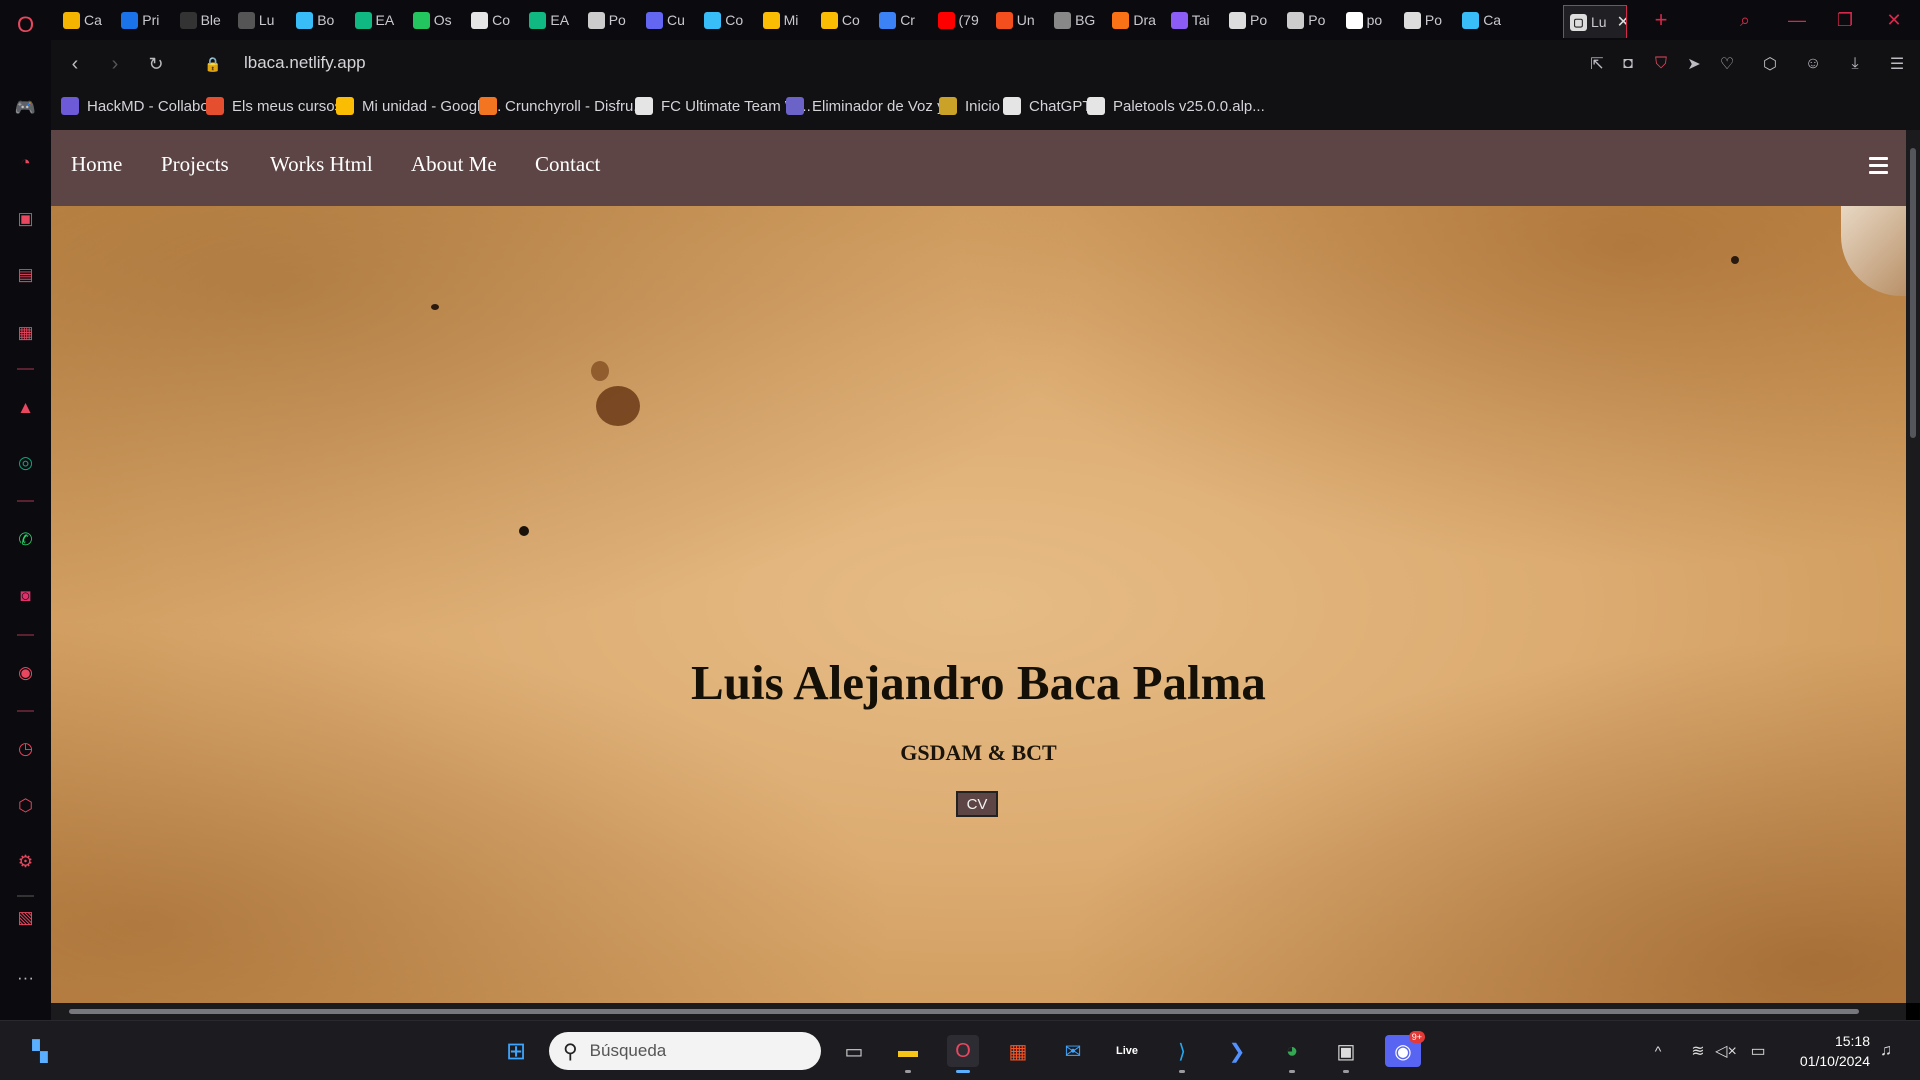 The height and width of the screenshot is (1080, 1920). What do you see at coordinates (1855, 64) in the screenshot?
I see `download-icon: ⤓` at bounding box center [1855, 64].